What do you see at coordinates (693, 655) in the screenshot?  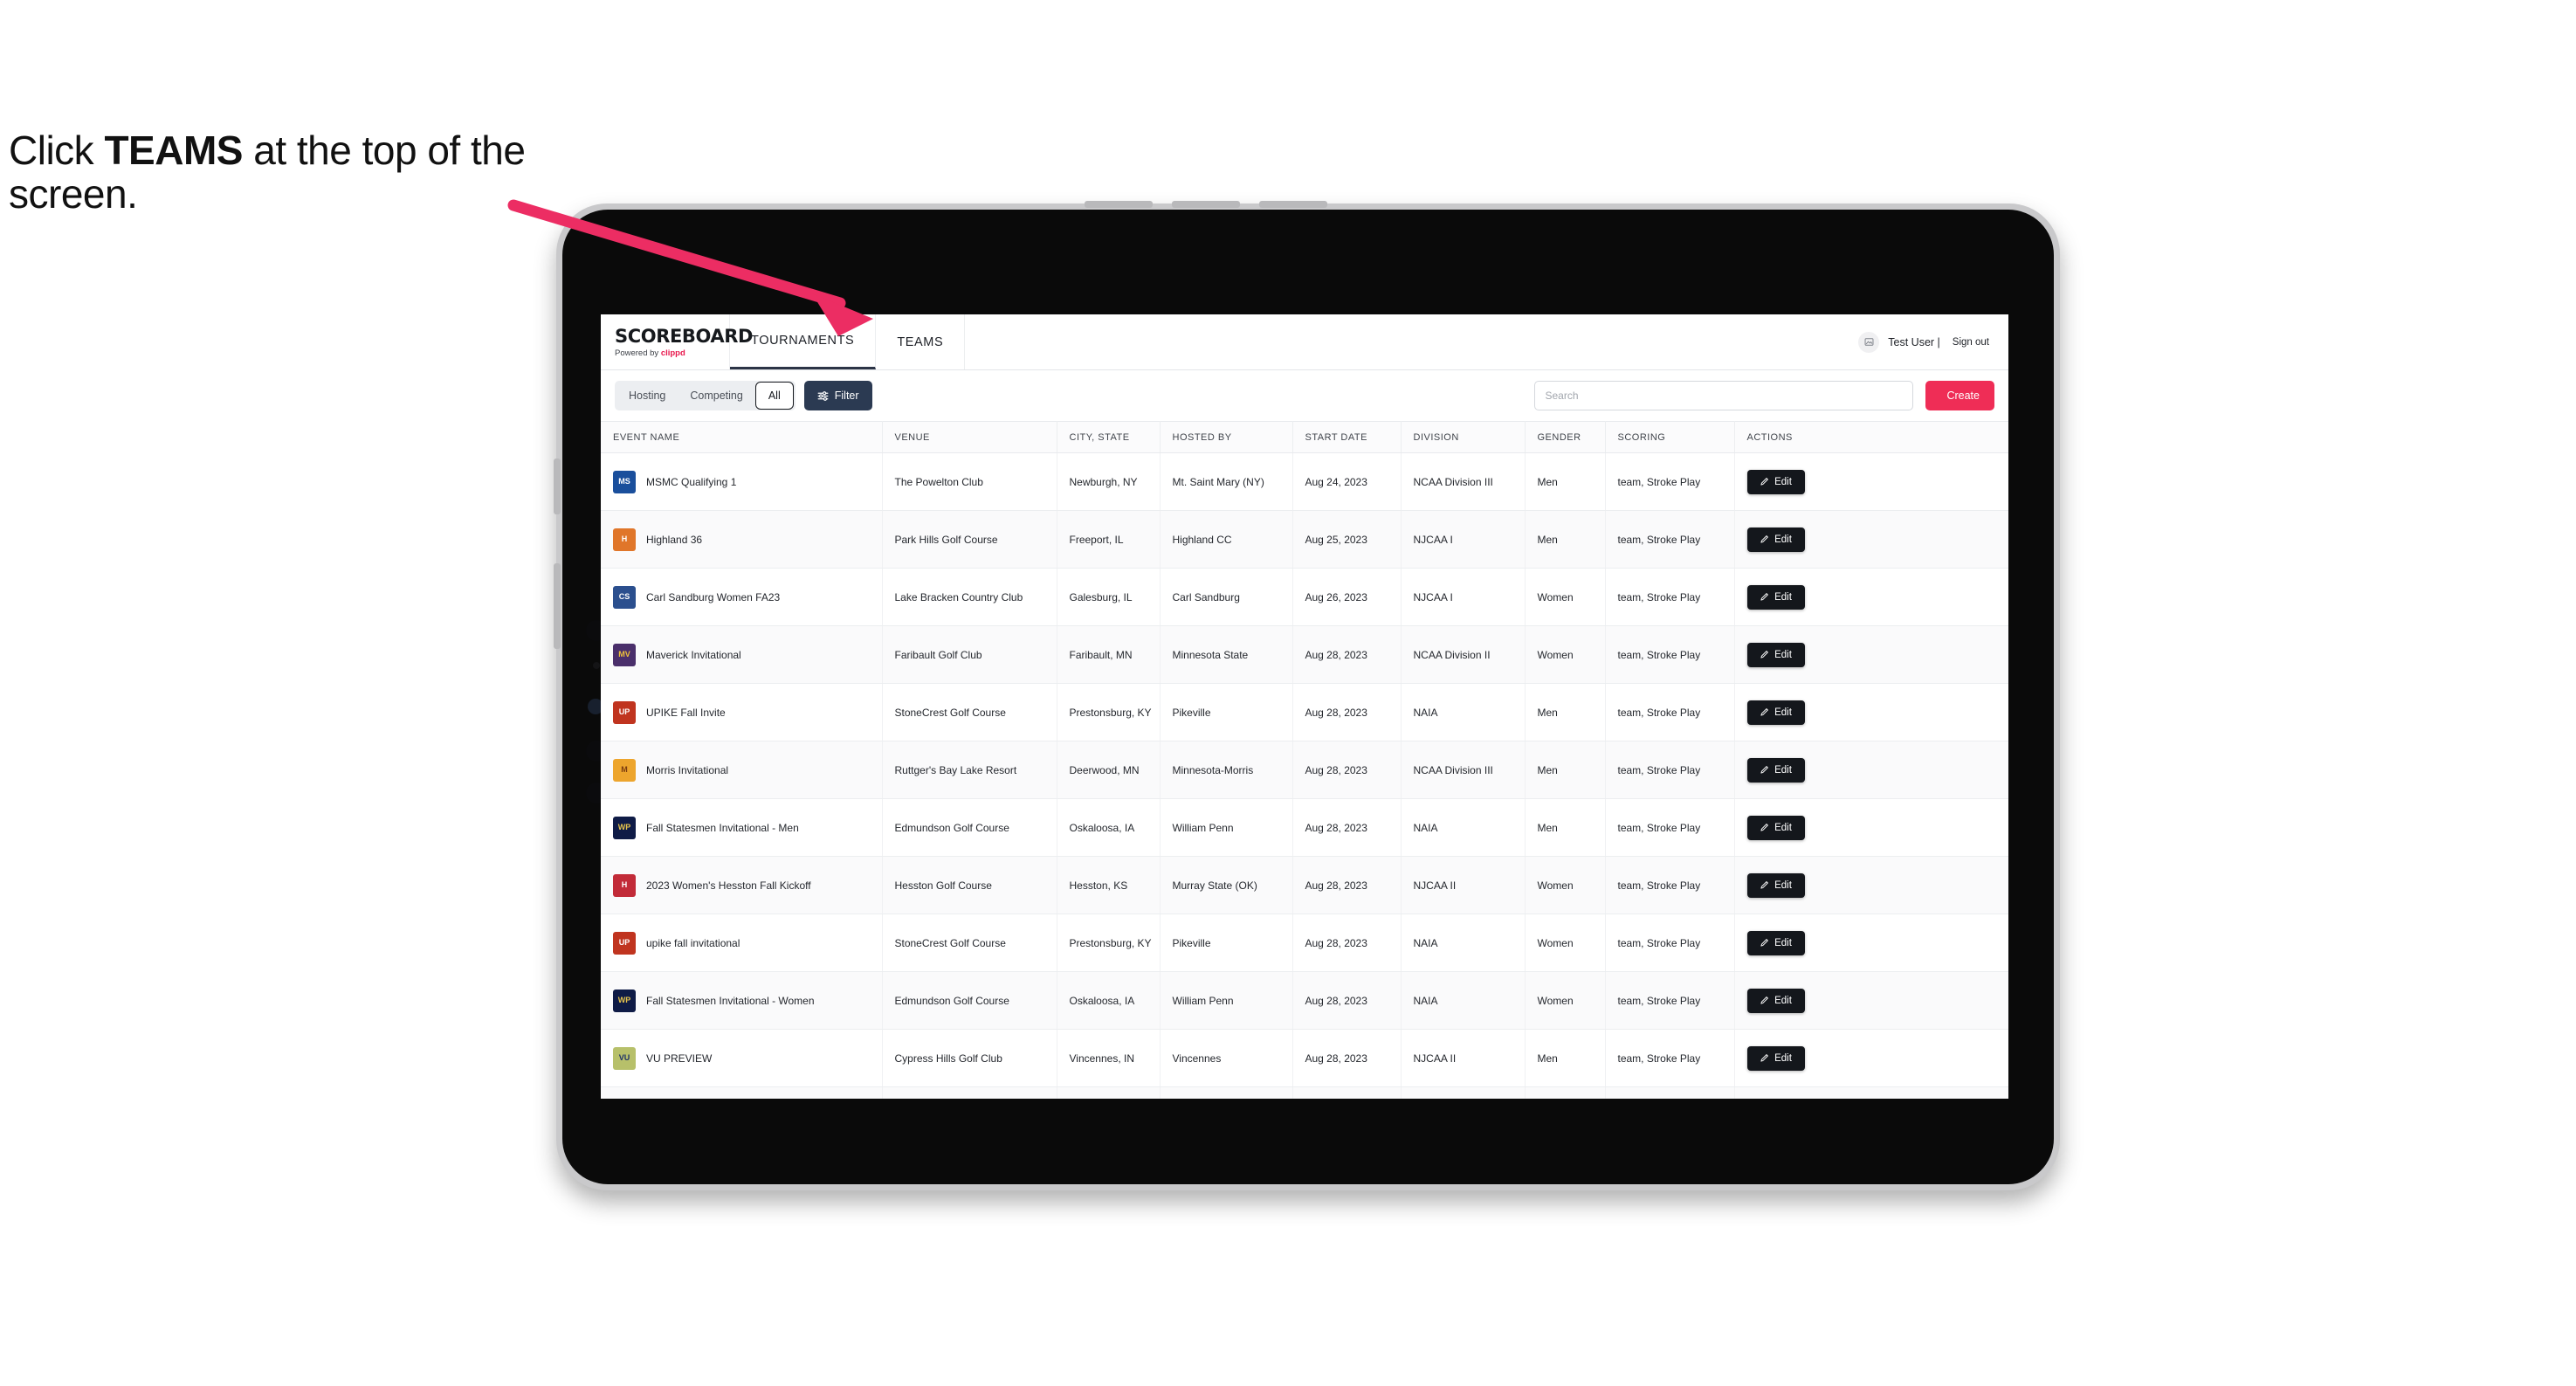 I see `event-name-text: Maverick Invitational` at bounding box center [693, 655].